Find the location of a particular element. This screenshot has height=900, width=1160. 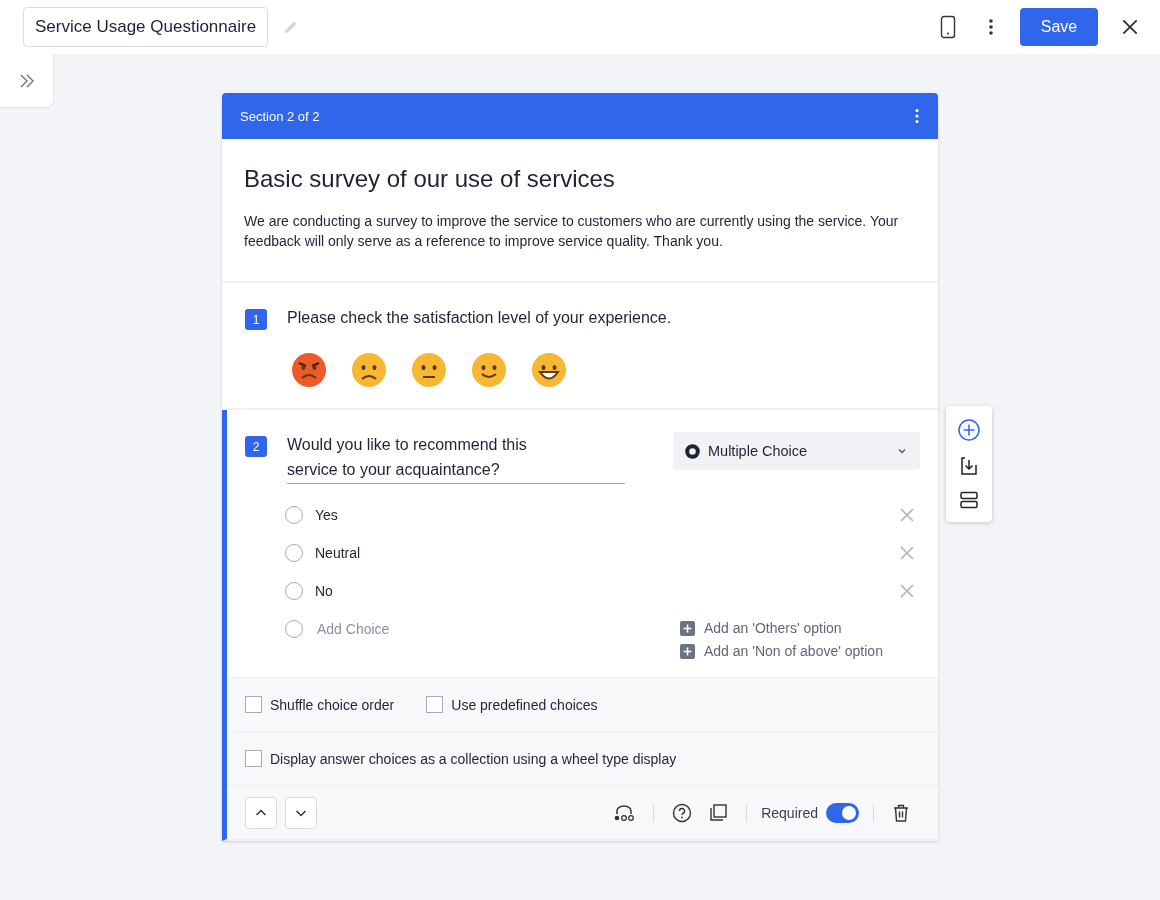

question-number: 1 is located at coordinates (256, 319).